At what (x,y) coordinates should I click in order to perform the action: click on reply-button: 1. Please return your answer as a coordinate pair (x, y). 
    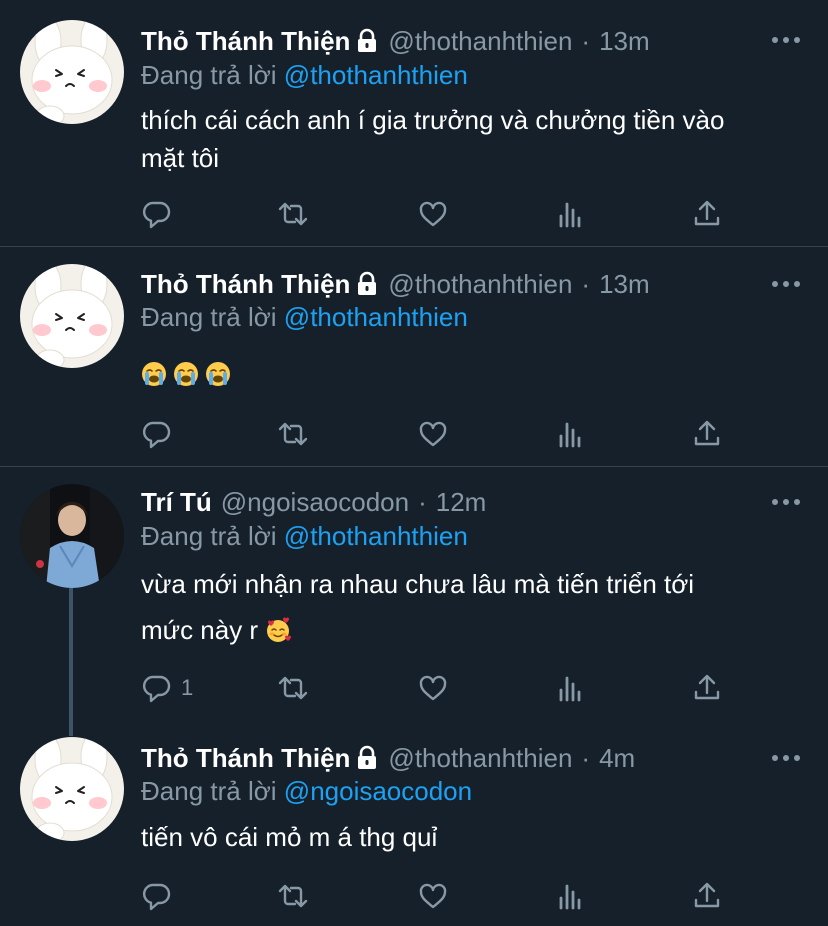
    Looking at the image, I should click on (167, 688).